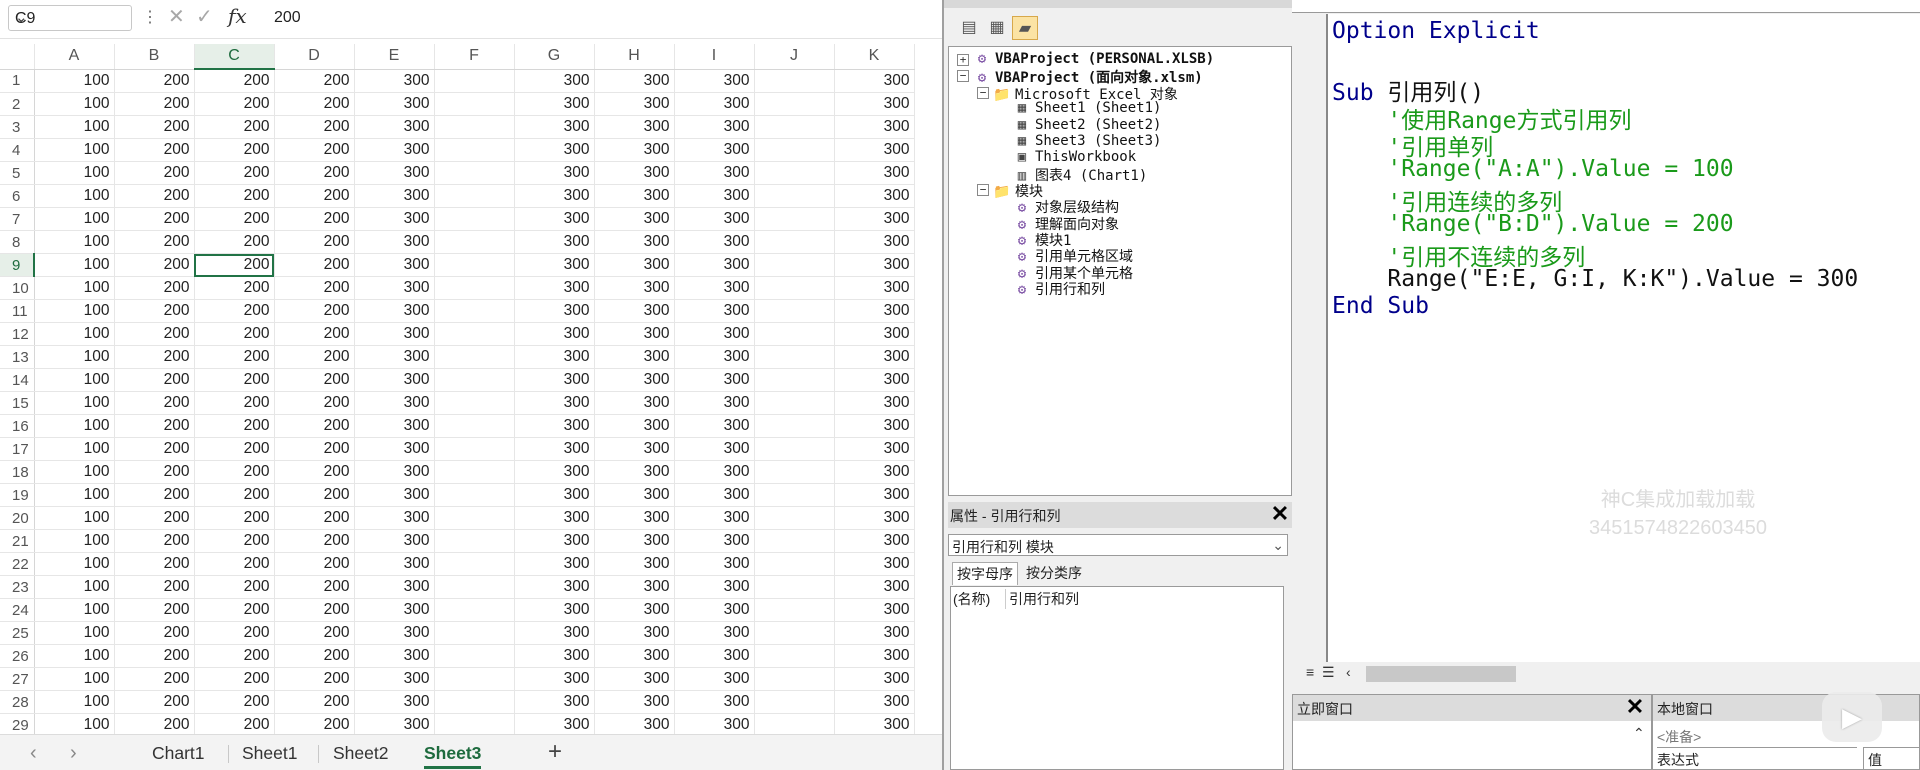 This screenshot has height=770, width=1920. I want to click on row-header: 28, so click(17, 702).